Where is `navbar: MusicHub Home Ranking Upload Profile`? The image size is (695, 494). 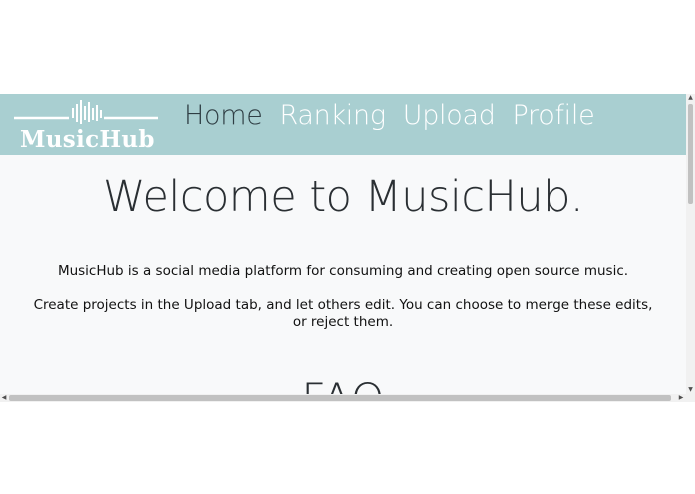 navbar: MusicHub Home Ranking Upload Profile is located at coordinates (343, 124).